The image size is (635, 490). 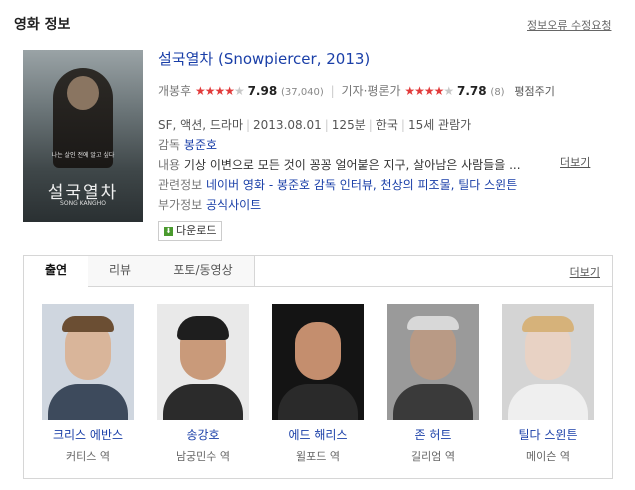 What do you see at coordinates (262, 91) in the screenshot?
I see `audience-score: 7.98` at bounding box center [262, 91].